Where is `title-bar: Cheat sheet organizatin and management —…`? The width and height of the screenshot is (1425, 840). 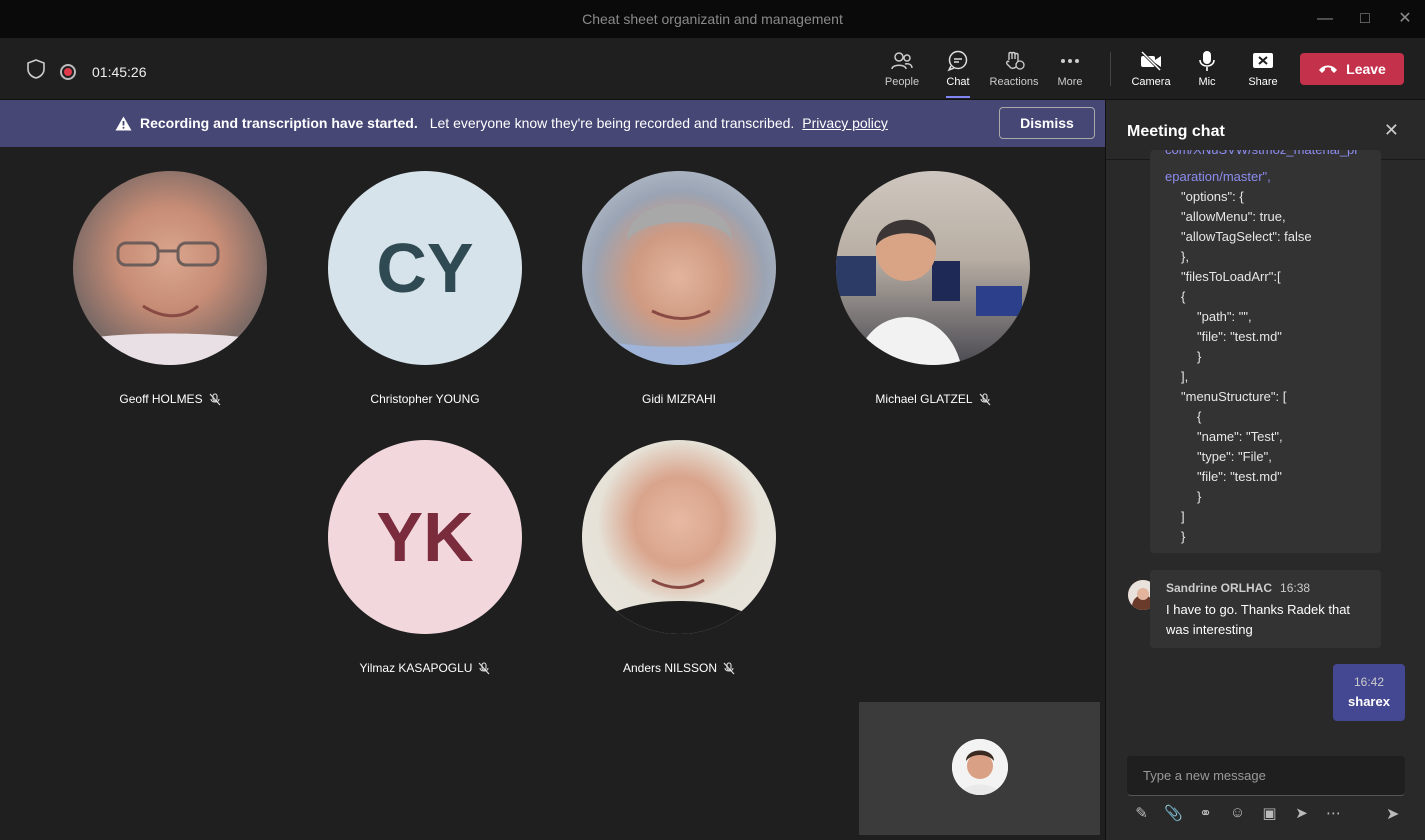 title-bar: Cheat sheet organizatin and management —… is located at coordinates (712, 19).